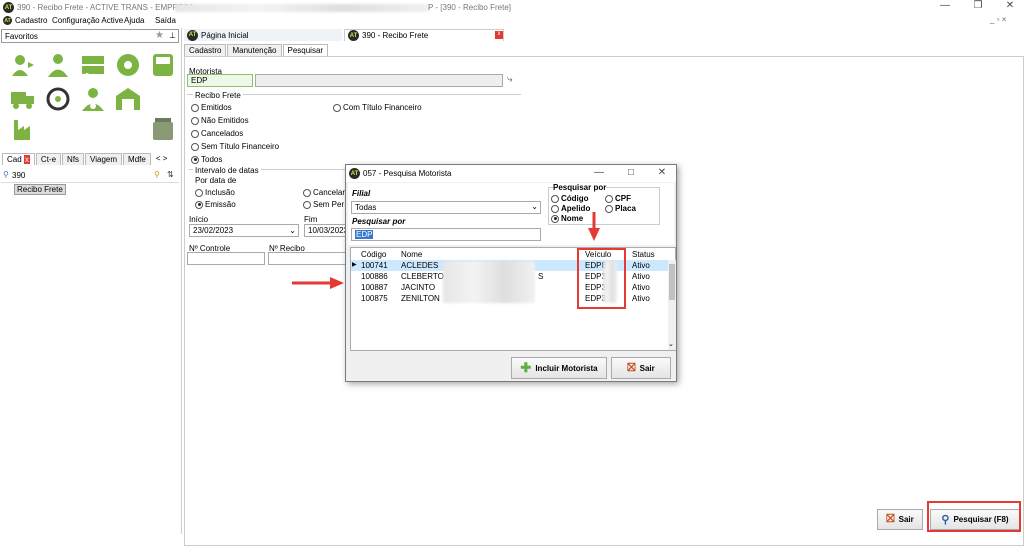 The width and height of the screenshot is (1024, 546). Describe the element at coordinates (128, 99) in the screenshot. I see `warehouse-icon` at that location.